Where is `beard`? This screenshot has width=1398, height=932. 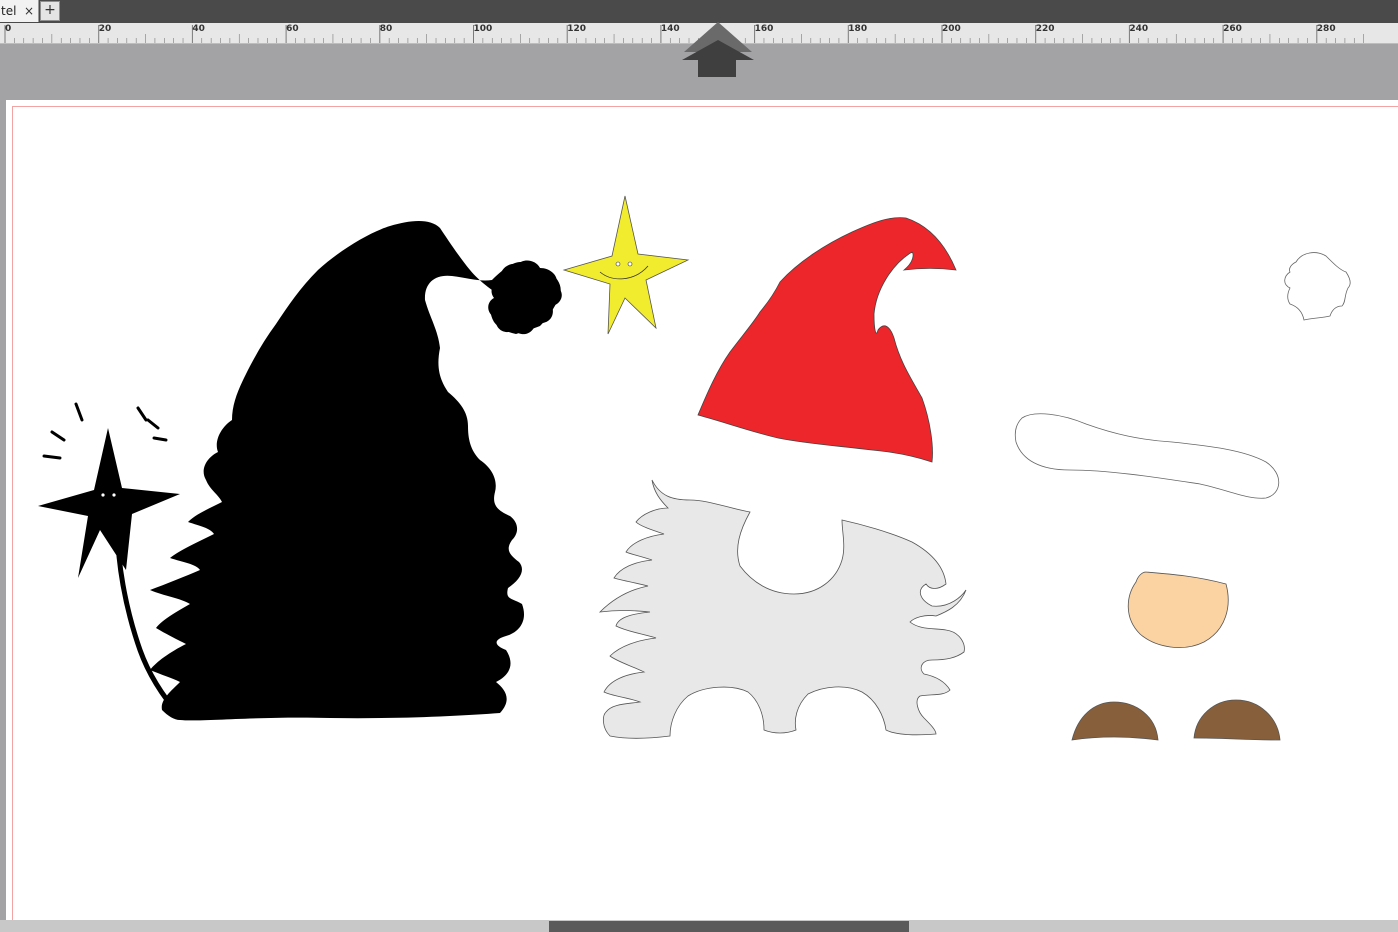
beard is located at coordinates (782, 609).